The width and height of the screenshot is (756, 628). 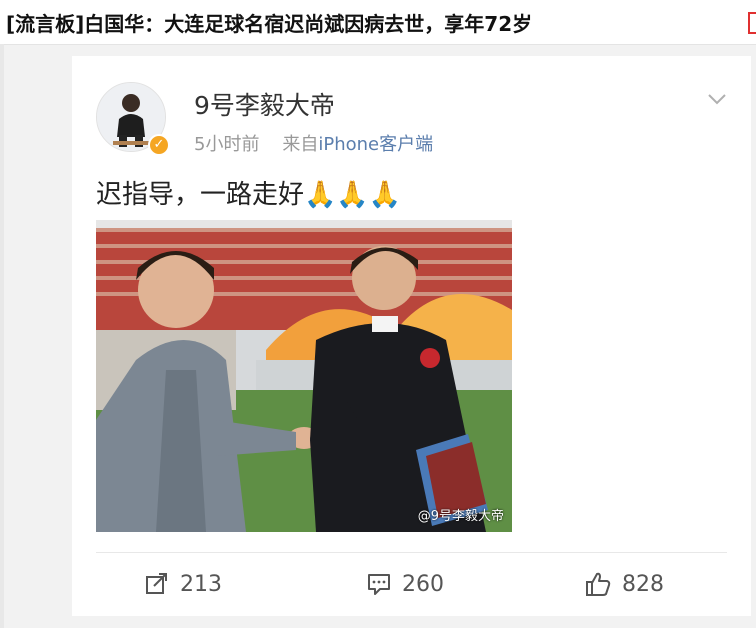 I want to click on thumbs-up-icon, so click(x=598, y=584).